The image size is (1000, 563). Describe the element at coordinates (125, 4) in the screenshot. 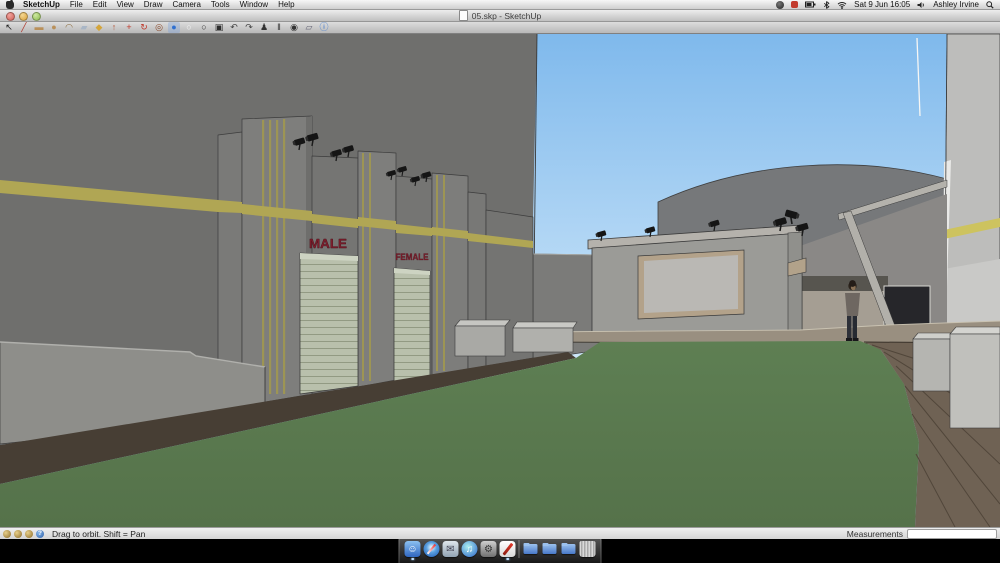

I see `menu-item-view: View` at that location.